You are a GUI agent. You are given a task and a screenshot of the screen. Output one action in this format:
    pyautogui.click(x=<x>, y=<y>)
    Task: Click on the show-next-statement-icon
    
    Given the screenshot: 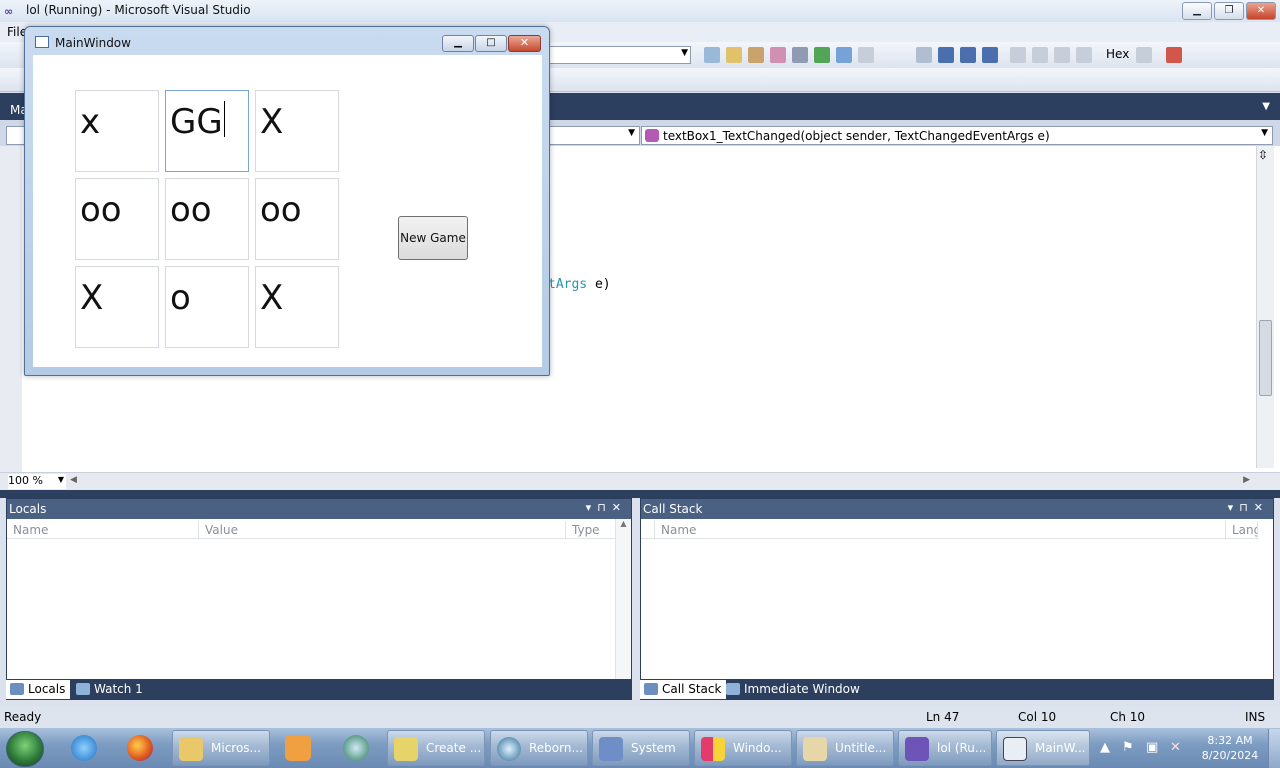 What is the action you would take?
    pyautogui.click(x=1018, y=55)
    